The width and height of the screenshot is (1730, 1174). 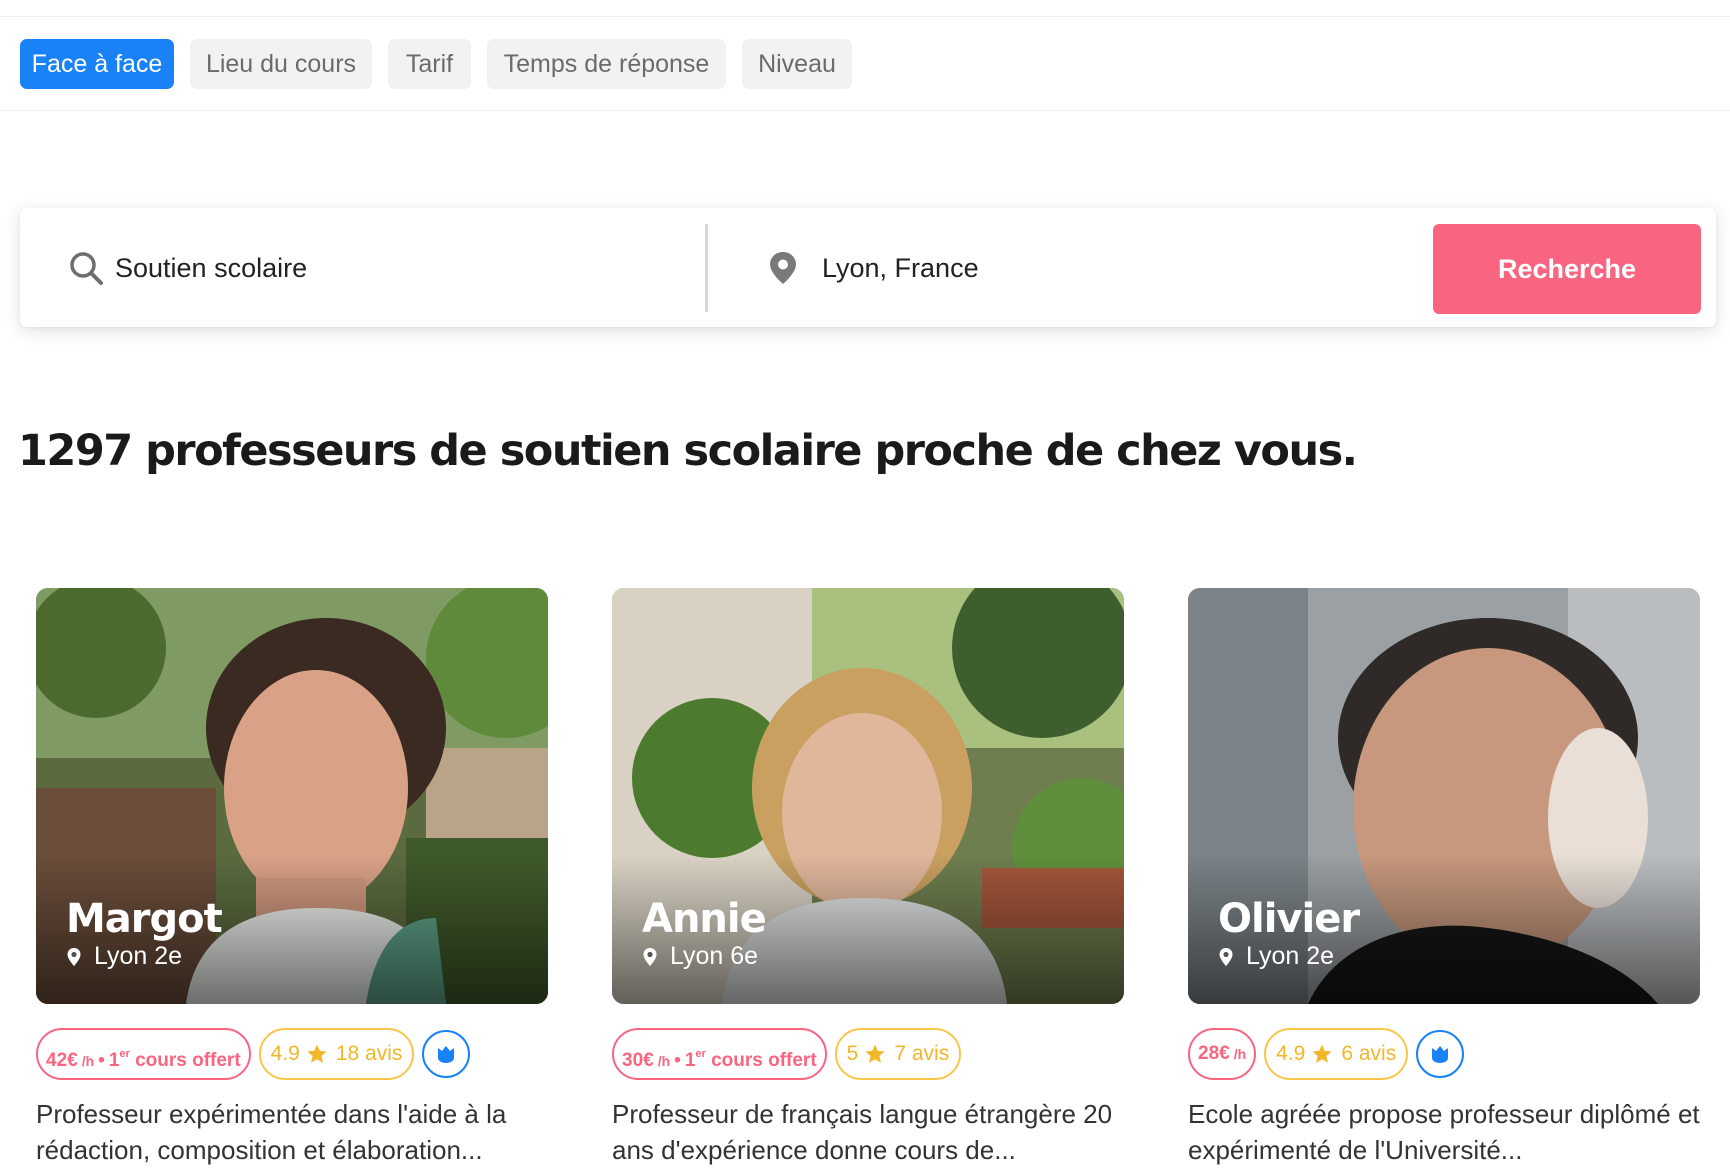 What do you see at coordinates (281, 64) in the screenshot?
I see `filter-chip-lieu-du-cours: Lieu du cours` at bounding box center [281, 64].